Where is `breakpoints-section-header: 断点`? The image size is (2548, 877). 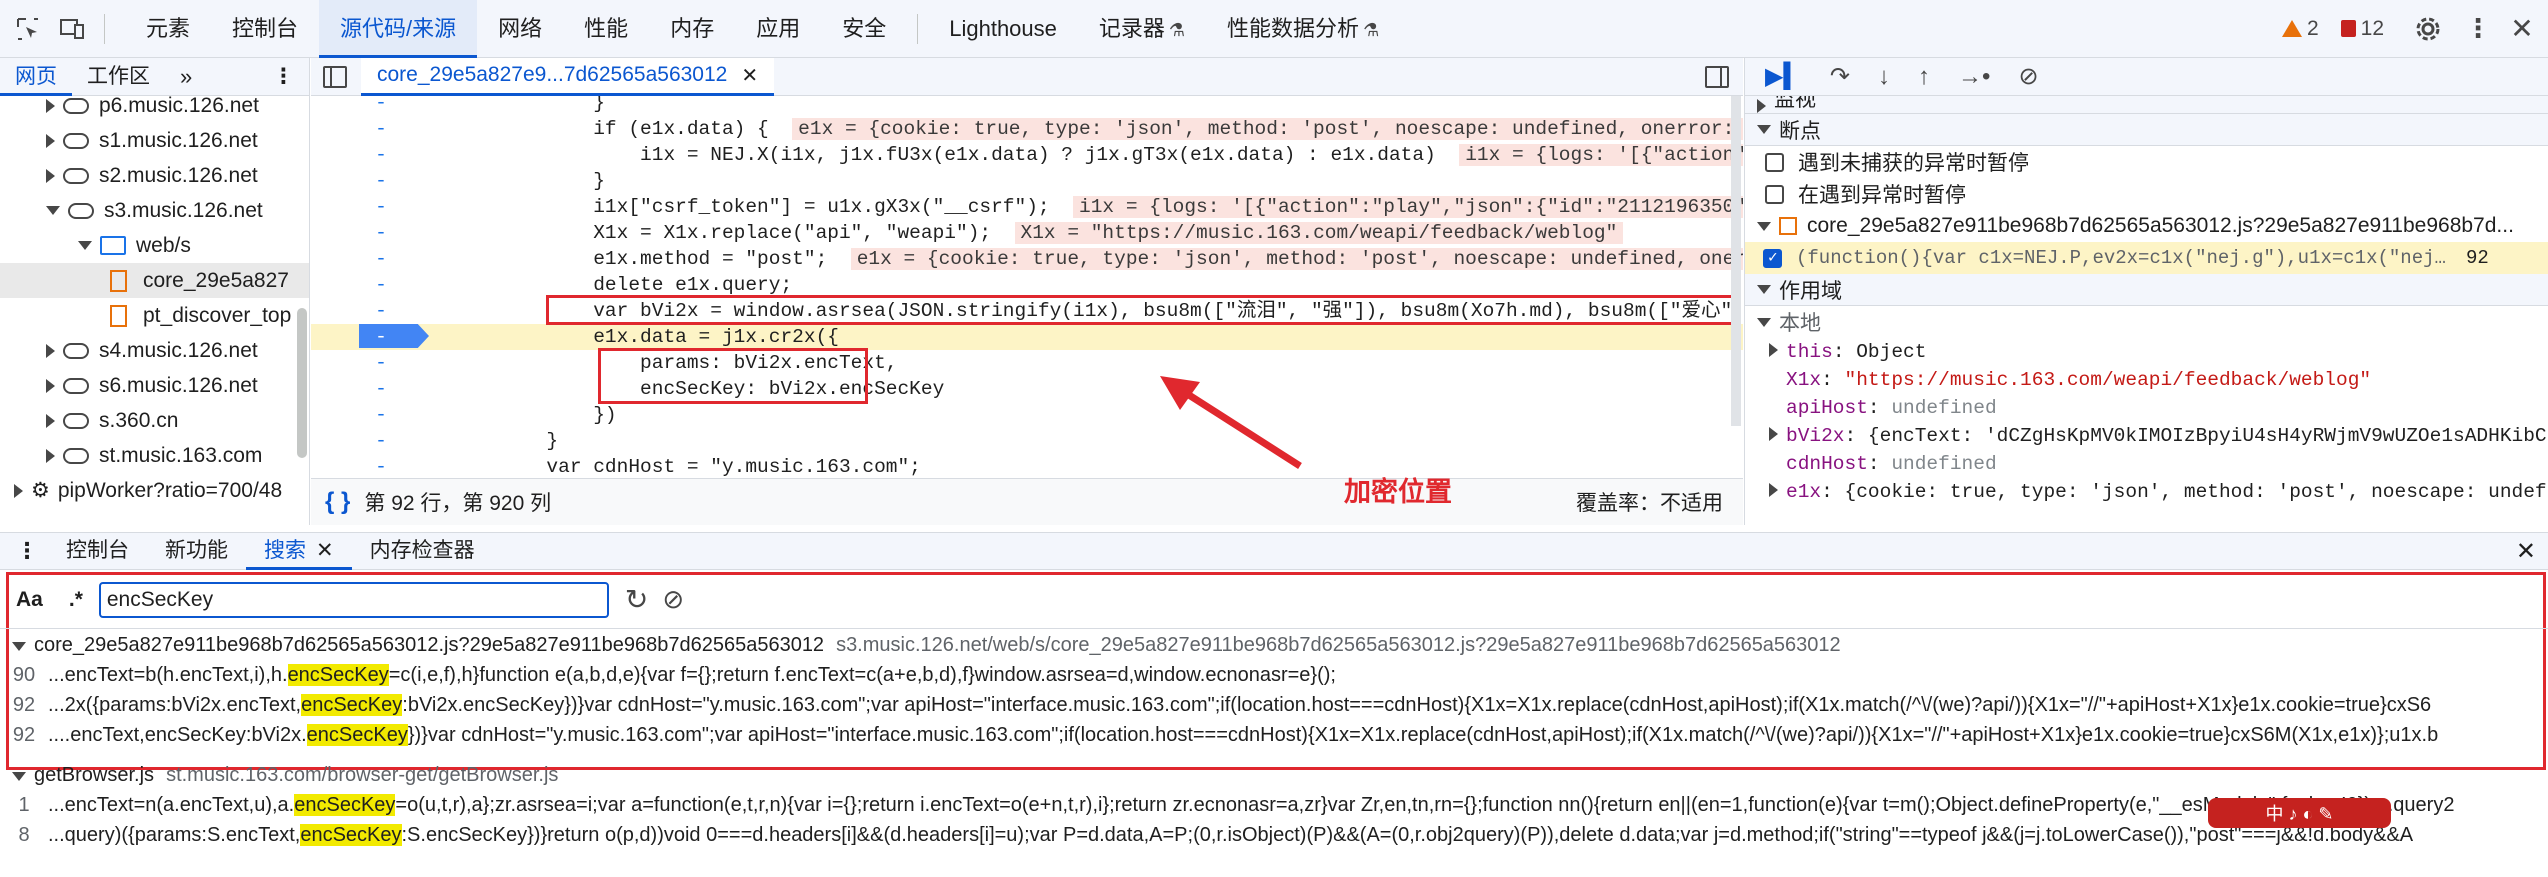
breakpoints-section-header: 断点 is located at coordinates (2146, 130).